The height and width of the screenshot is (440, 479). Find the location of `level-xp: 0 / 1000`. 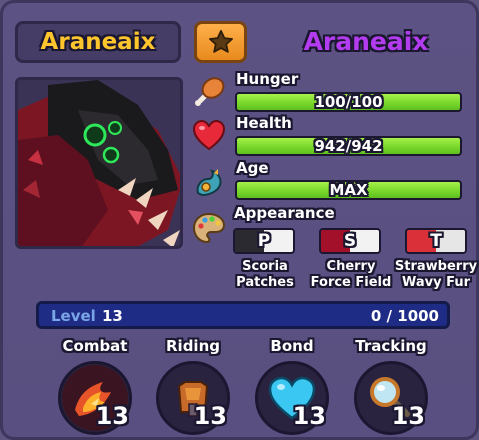

level-xp: 0 / 1000 is located at coordinates (404, 316).